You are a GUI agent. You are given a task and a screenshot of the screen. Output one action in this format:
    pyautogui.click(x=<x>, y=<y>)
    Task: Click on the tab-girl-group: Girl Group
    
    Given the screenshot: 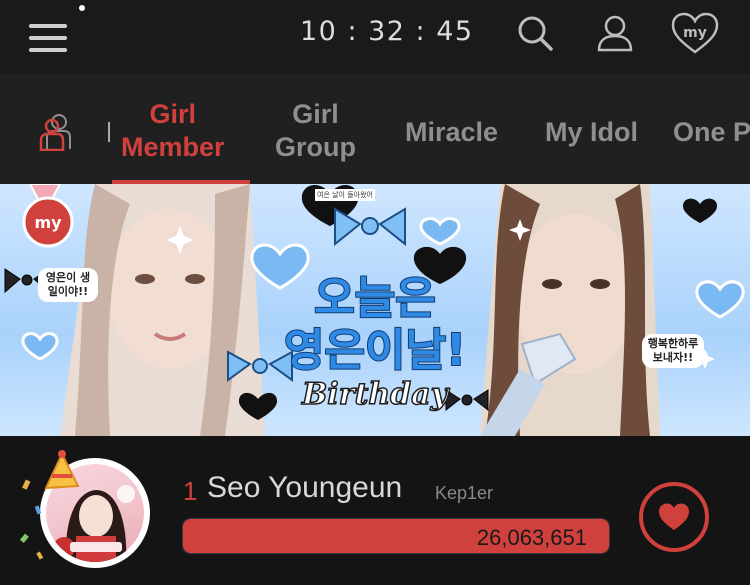 What is the action you would take?
    pyautogui.click(x=315, y=131)
    